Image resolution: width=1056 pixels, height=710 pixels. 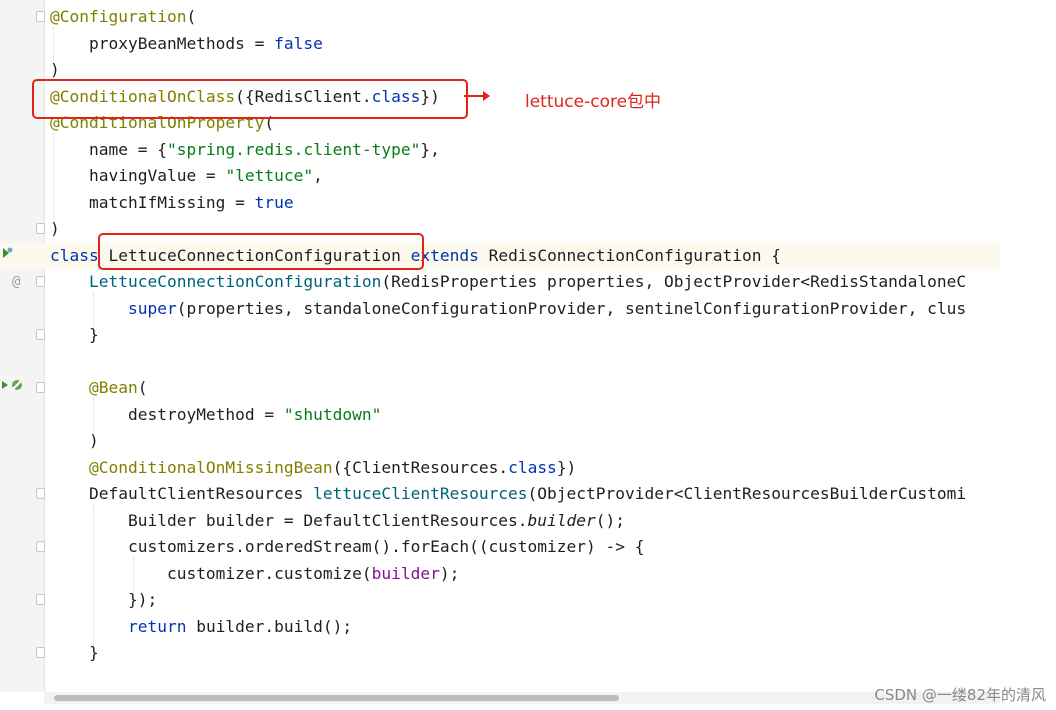 I want to click on annotation-note: lettuce-core包中, so click(x=593, y=102).